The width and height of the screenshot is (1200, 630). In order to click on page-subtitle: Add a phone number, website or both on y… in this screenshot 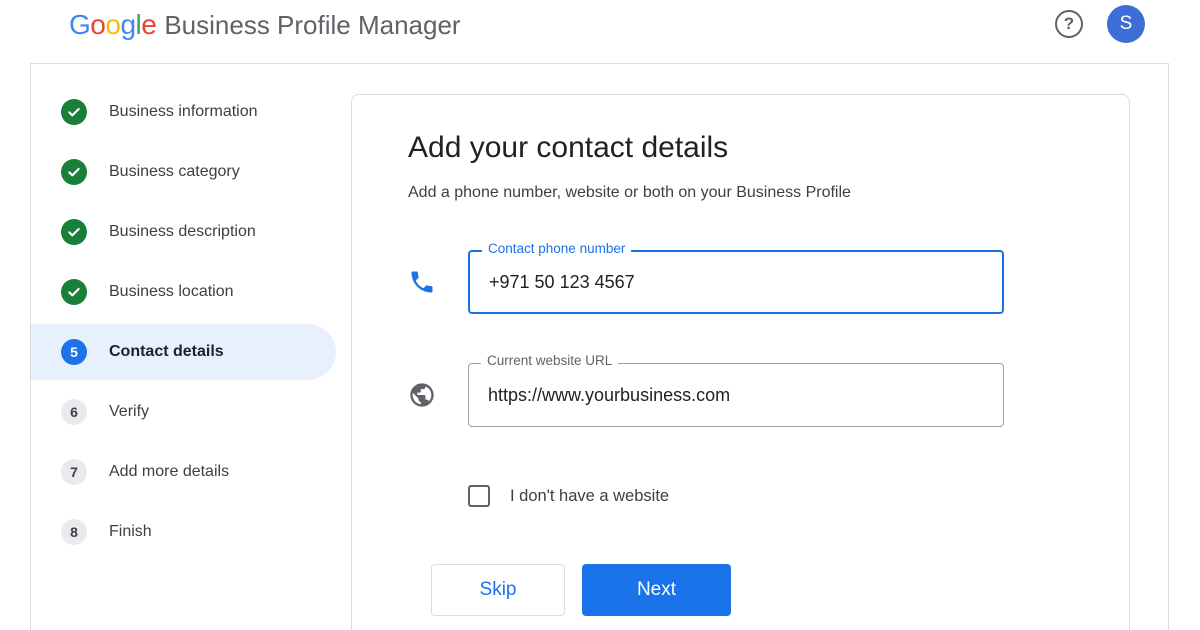, I will do `click(629, 192)`.